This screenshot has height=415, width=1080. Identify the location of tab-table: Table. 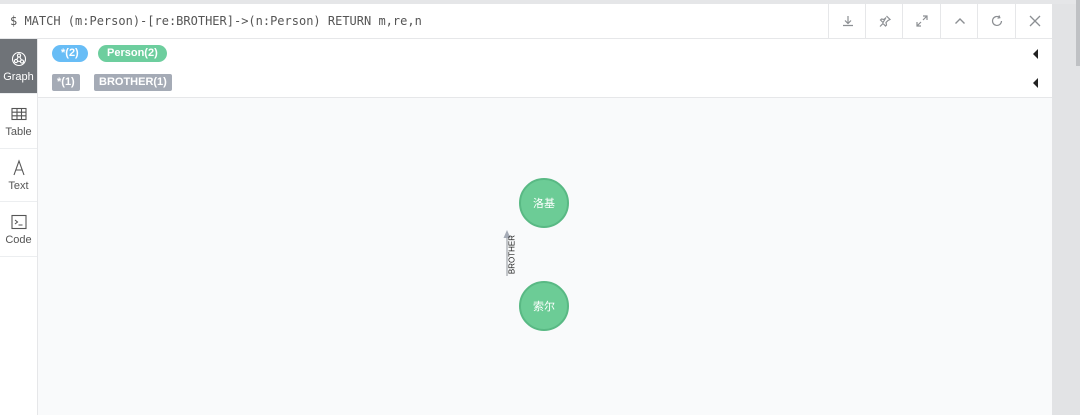
(18, 121).